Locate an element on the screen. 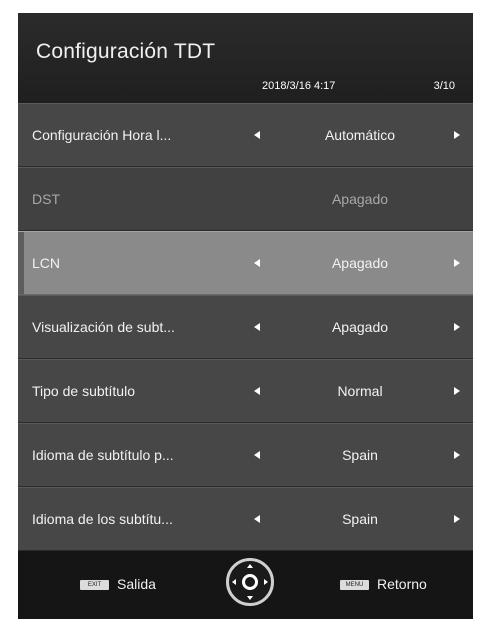 Image resolution: width=488 pixels, height=631 pixels. dpad-right-icon is located at coordinates (266, 582).